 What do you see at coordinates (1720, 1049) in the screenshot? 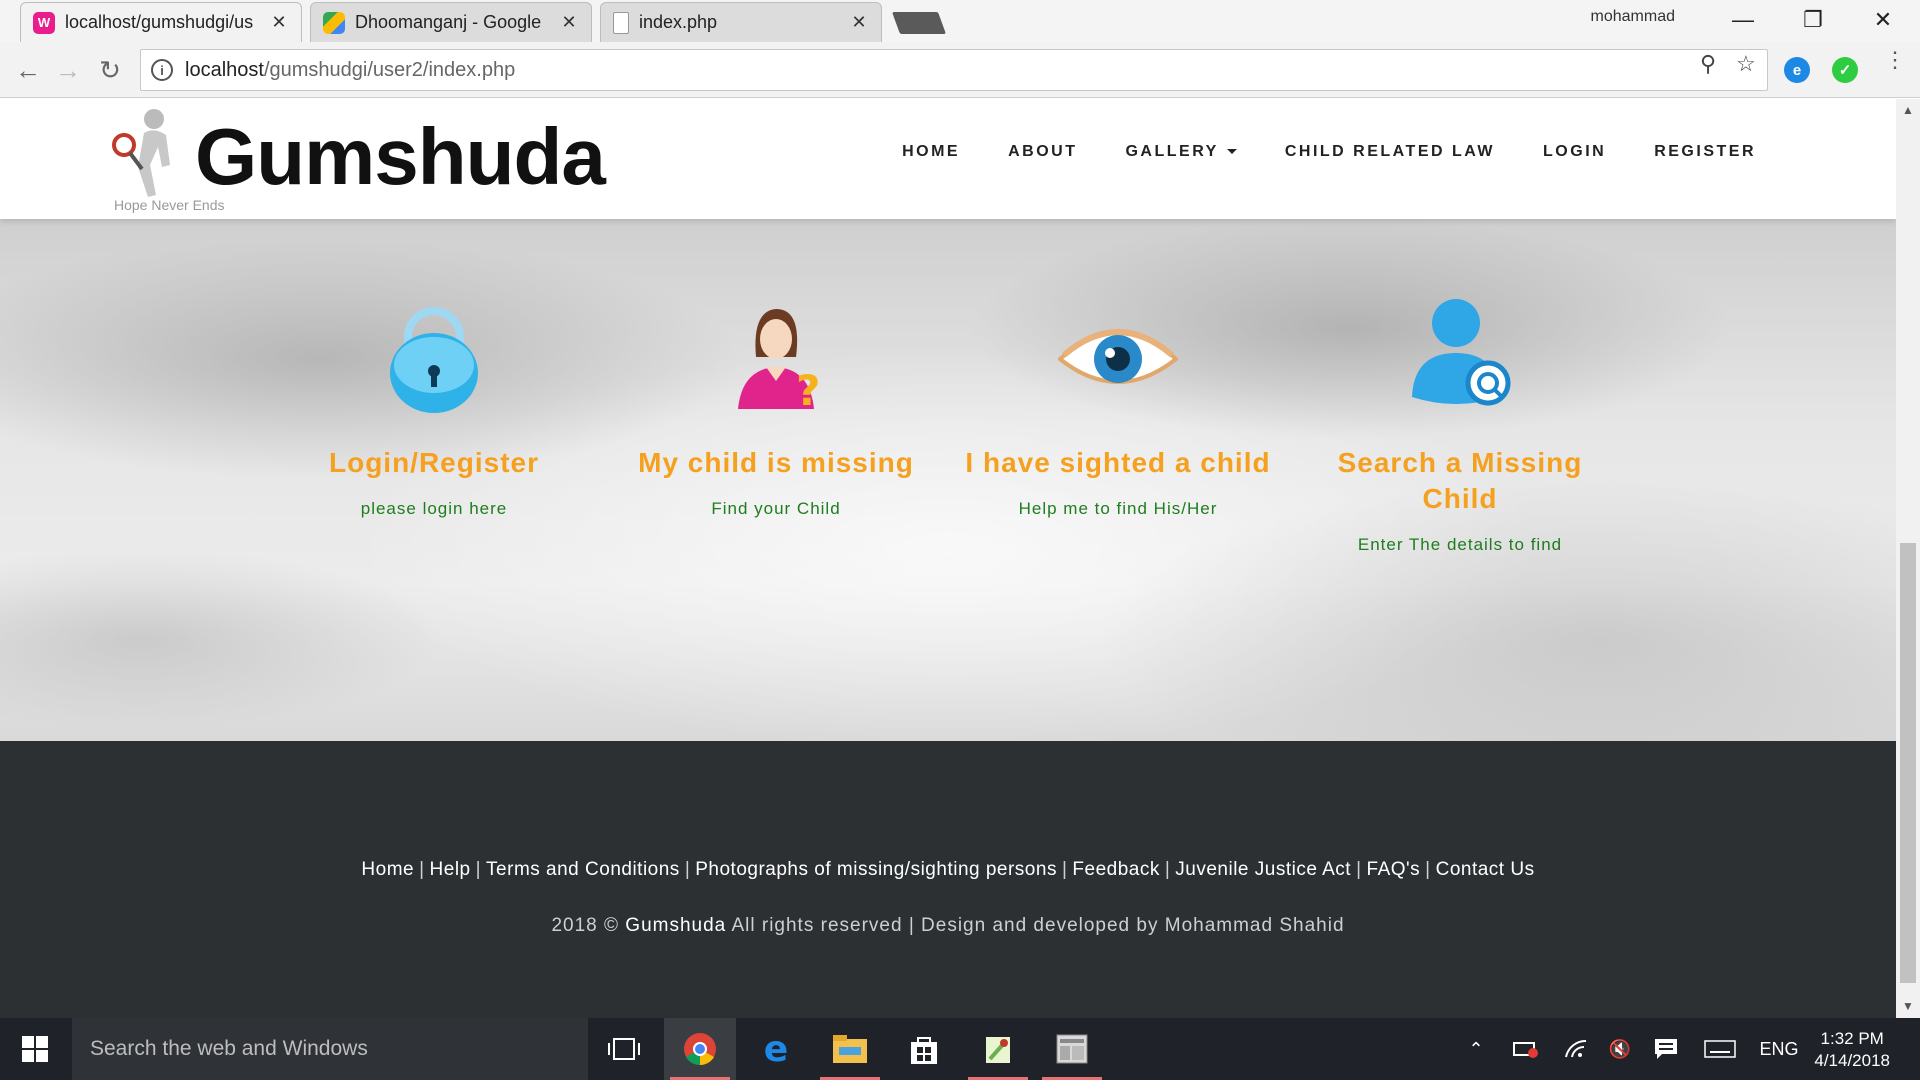
I see `keyboard-icon` at bounding box center [1720, 1049].